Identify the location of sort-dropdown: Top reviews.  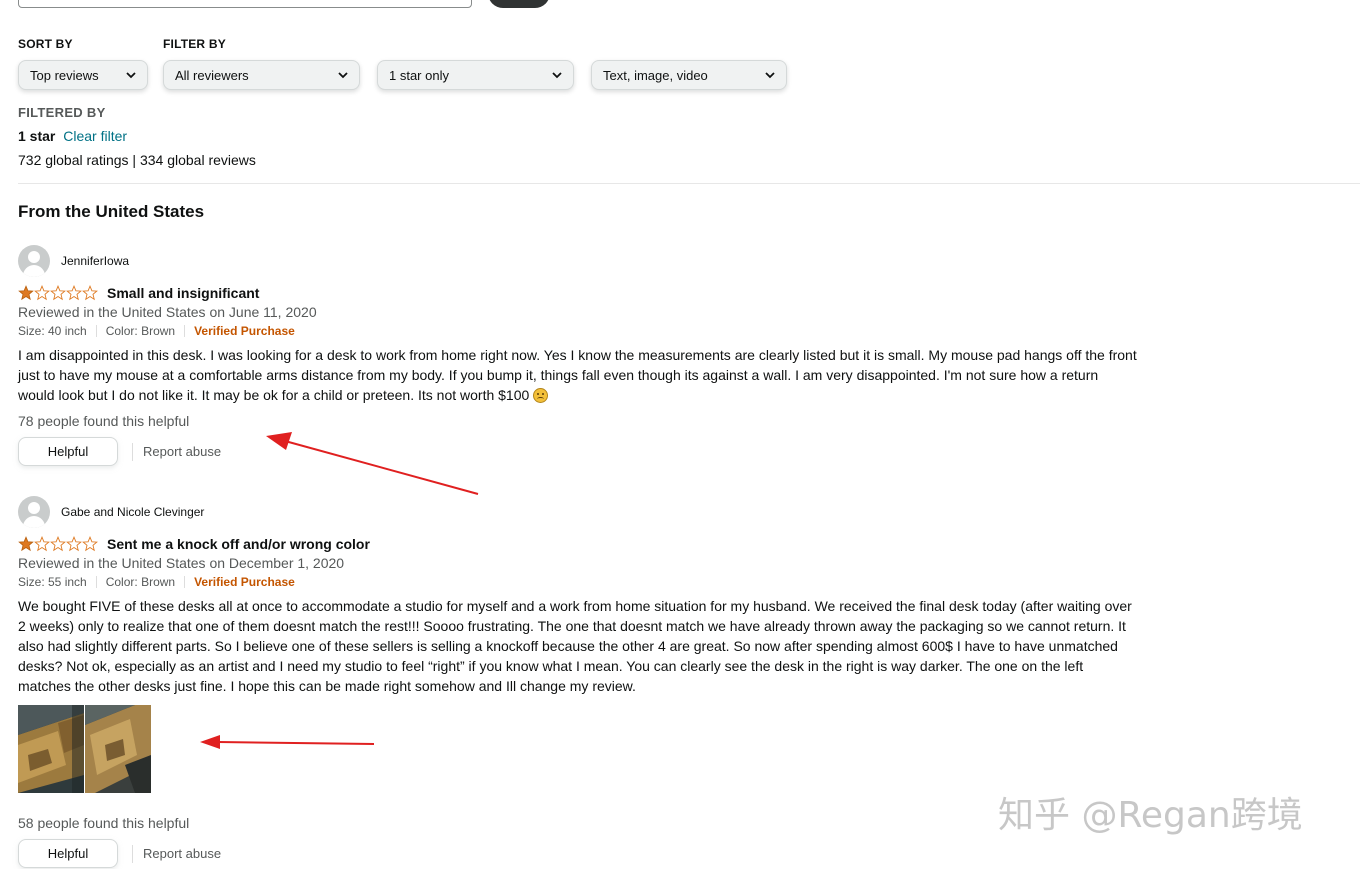
(83, 75).